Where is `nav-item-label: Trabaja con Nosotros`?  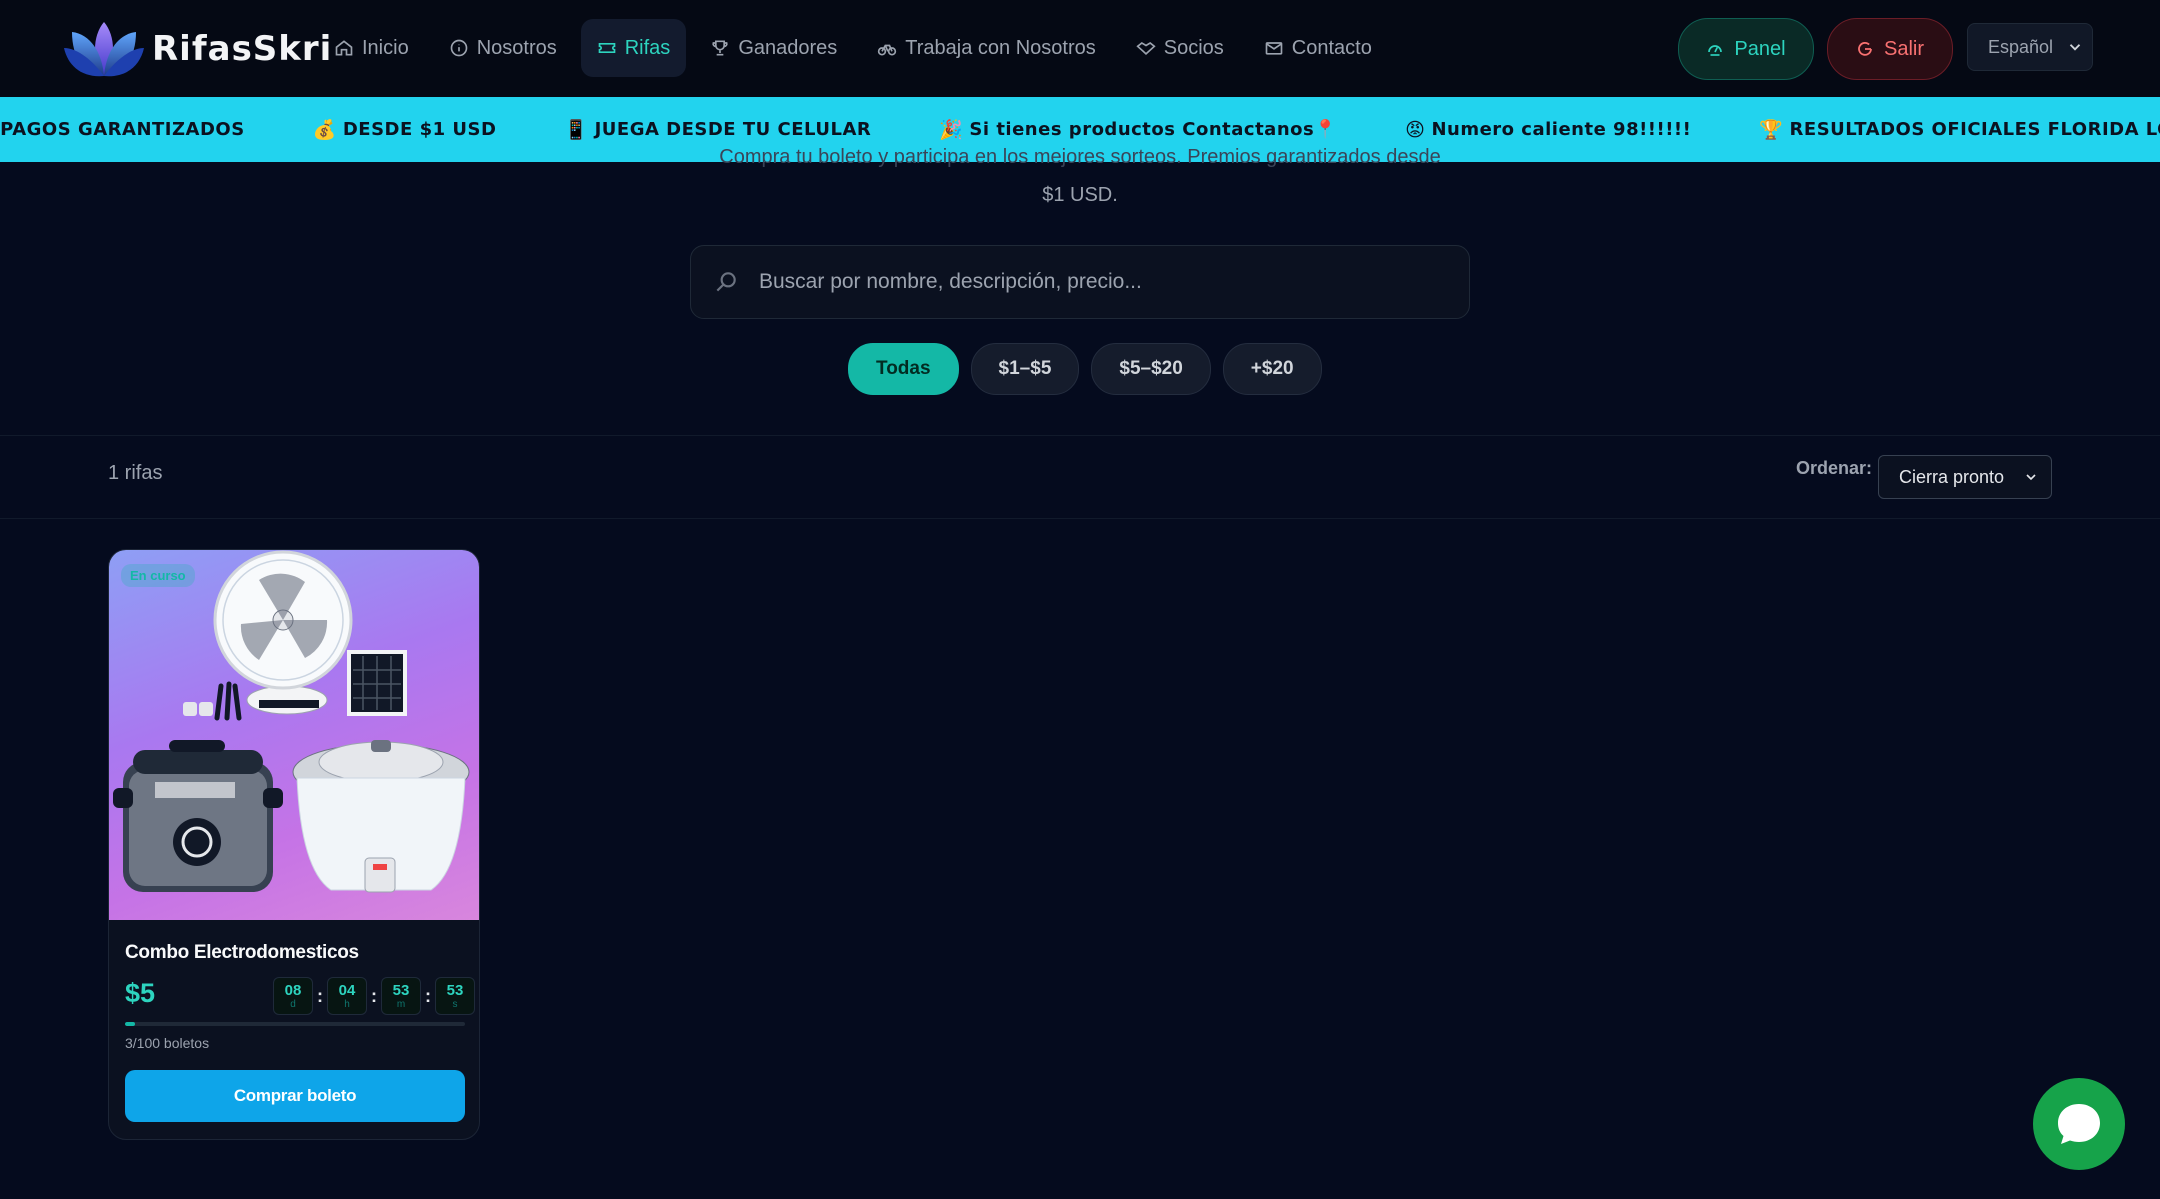
nav-item-label: Trabaja con Nosotros is located at coordinates (1000, 47).